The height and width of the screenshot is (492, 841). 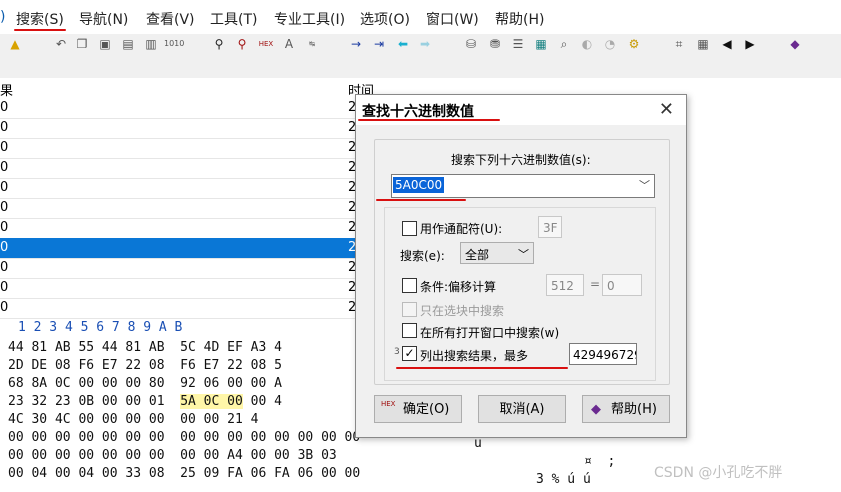 What do you see at coordinates (595, 284) in the screenshot?
I see `equals-sign: =` at bounding box center [595, 284].